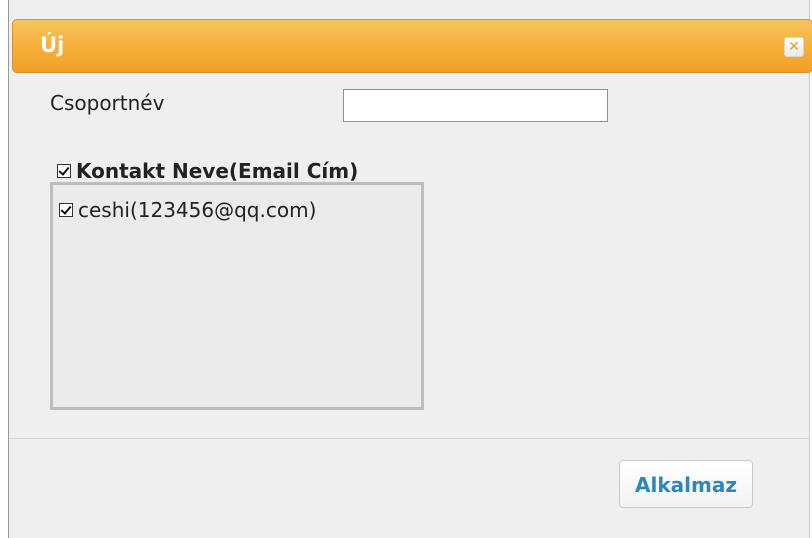  I want to click on contact-column-header: Kontakt Neve(Email Cím), so click(217, 171).